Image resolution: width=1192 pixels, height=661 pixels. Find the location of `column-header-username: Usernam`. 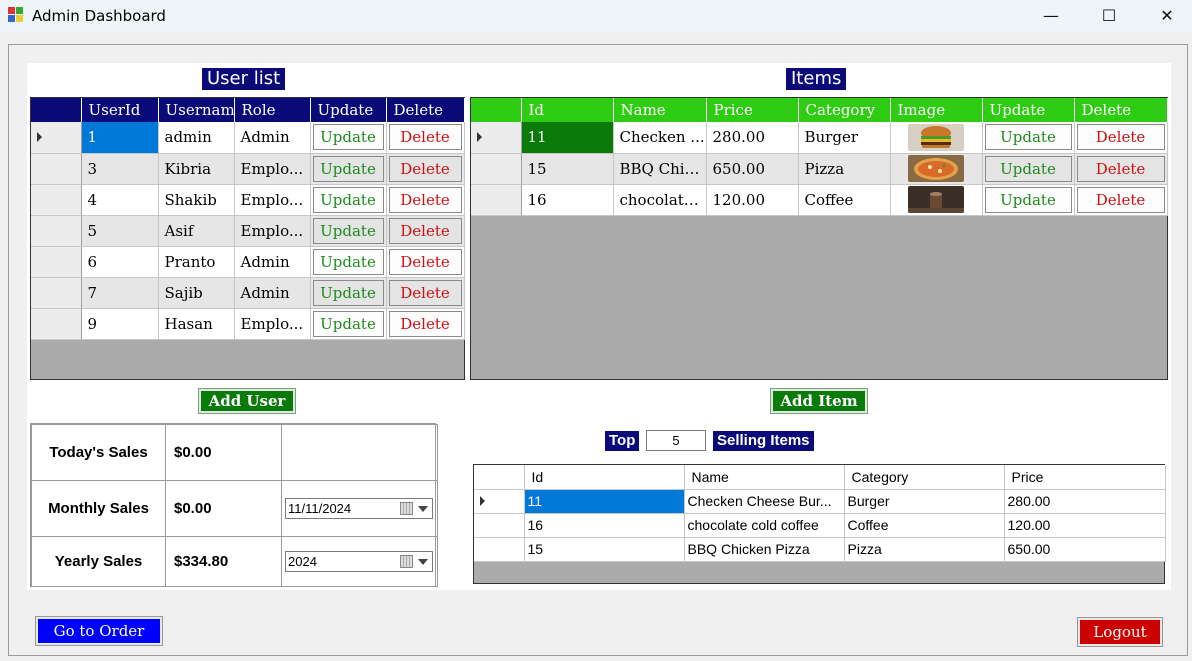

column-header-username: Usernam is located at coordinates (196, 110).